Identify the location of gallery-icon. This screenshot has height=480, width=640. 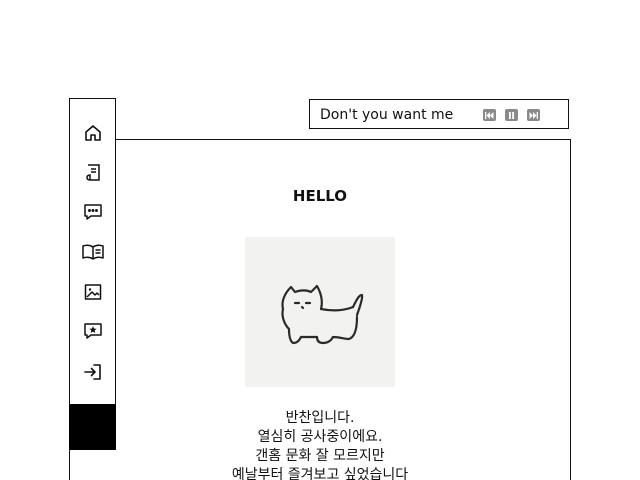
(93, 292).